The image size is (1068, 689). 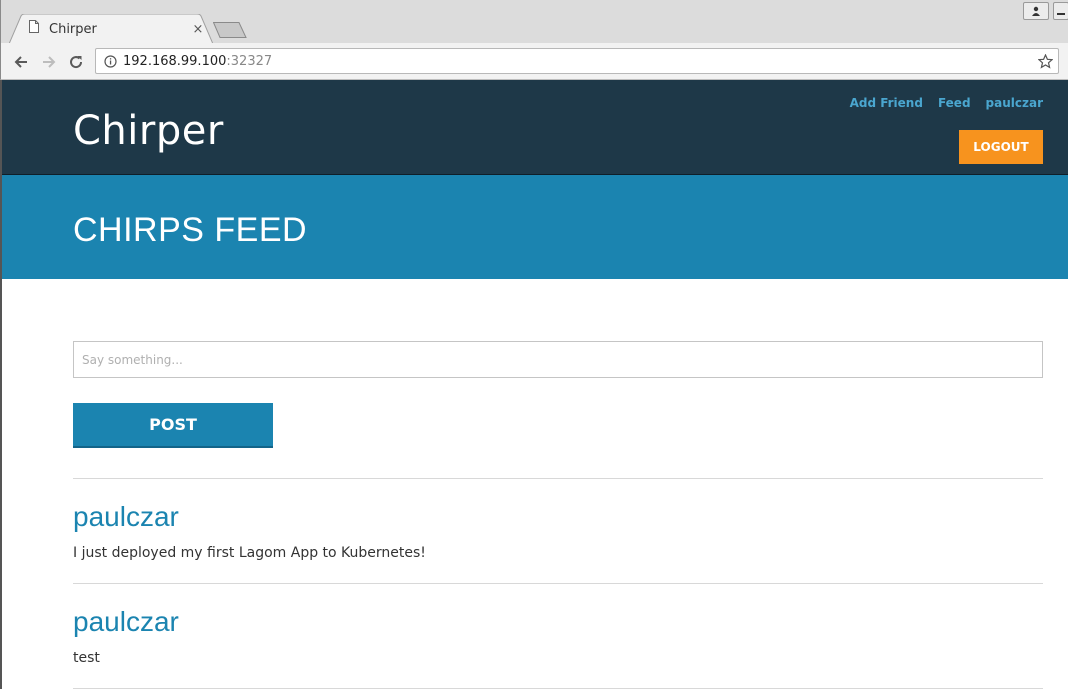 What do you see at coordinates (198, 29) in the screenshot?
I see `tab-close-icon: ×` at bounding box center [198, 29].